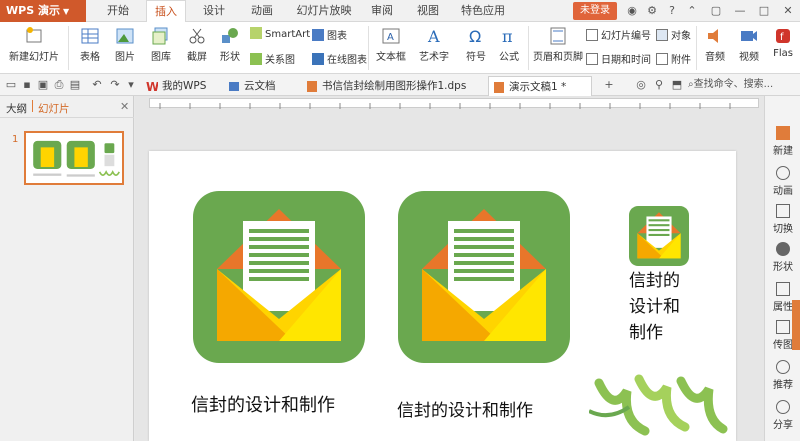 The height and width of the screenshot is (441, 800). What do you see at coordinates (764, 11) in the screenshot?
I see `maximize-icon: □` at bounding box center [764, 11].